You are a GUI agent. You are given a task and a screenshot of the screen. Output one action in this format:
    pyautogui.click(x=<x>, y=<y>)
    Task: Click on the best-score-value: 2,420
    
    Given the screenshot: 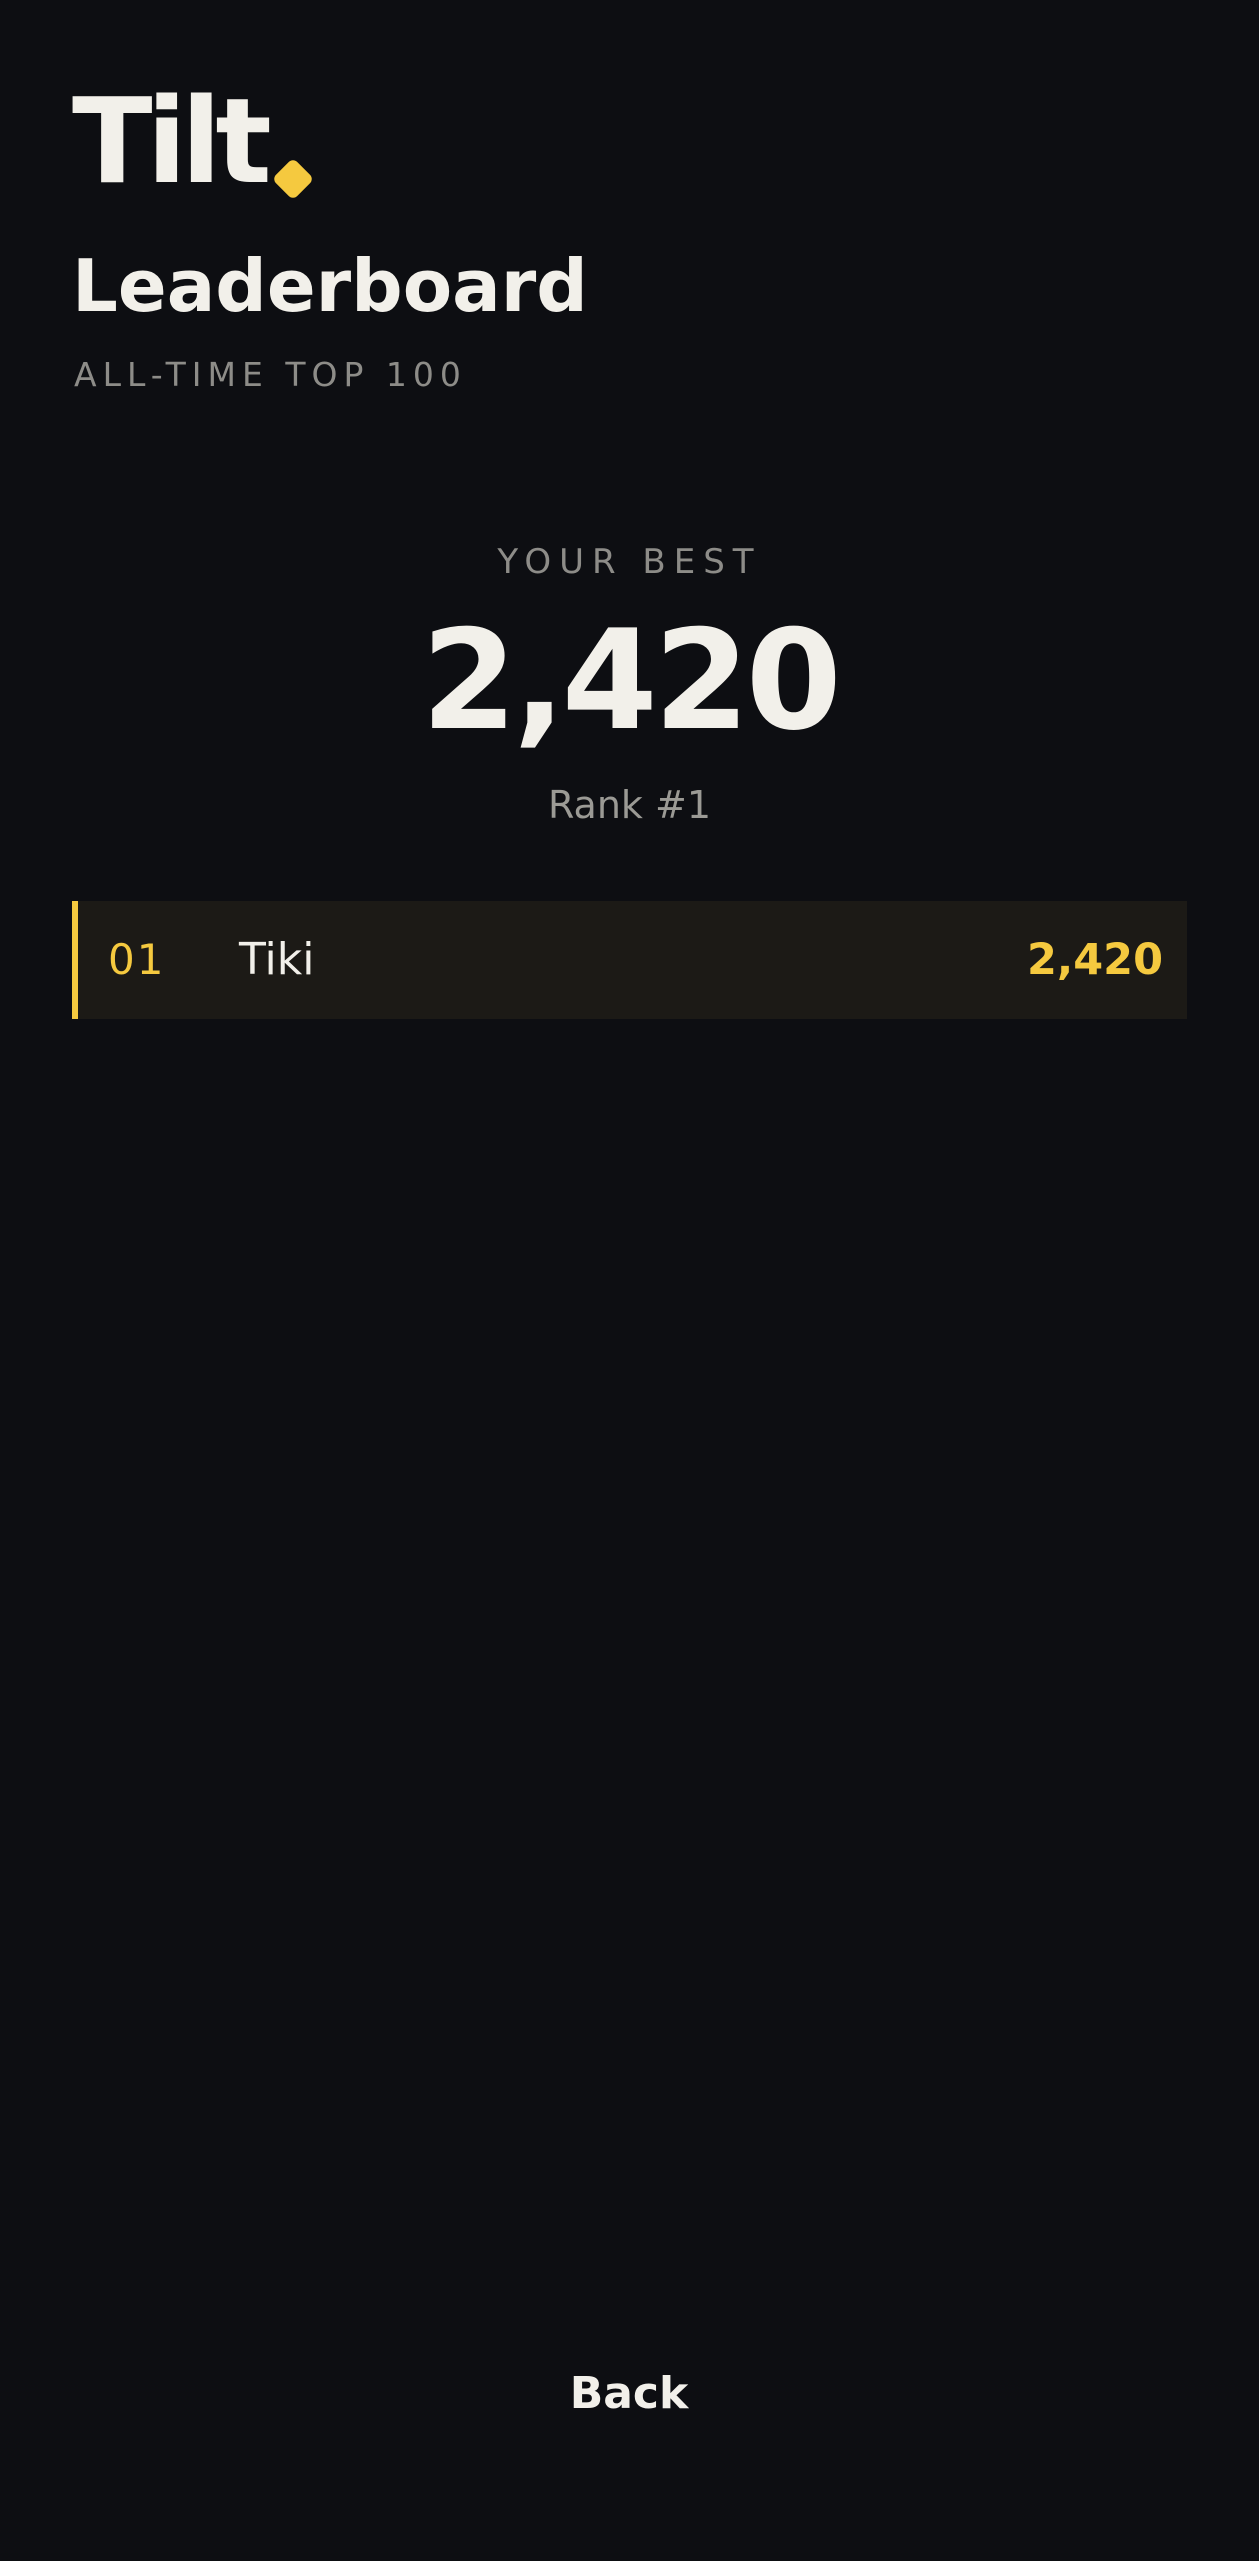 What is the action you would take?
    pyautogui.click(x=631, y=680)
    